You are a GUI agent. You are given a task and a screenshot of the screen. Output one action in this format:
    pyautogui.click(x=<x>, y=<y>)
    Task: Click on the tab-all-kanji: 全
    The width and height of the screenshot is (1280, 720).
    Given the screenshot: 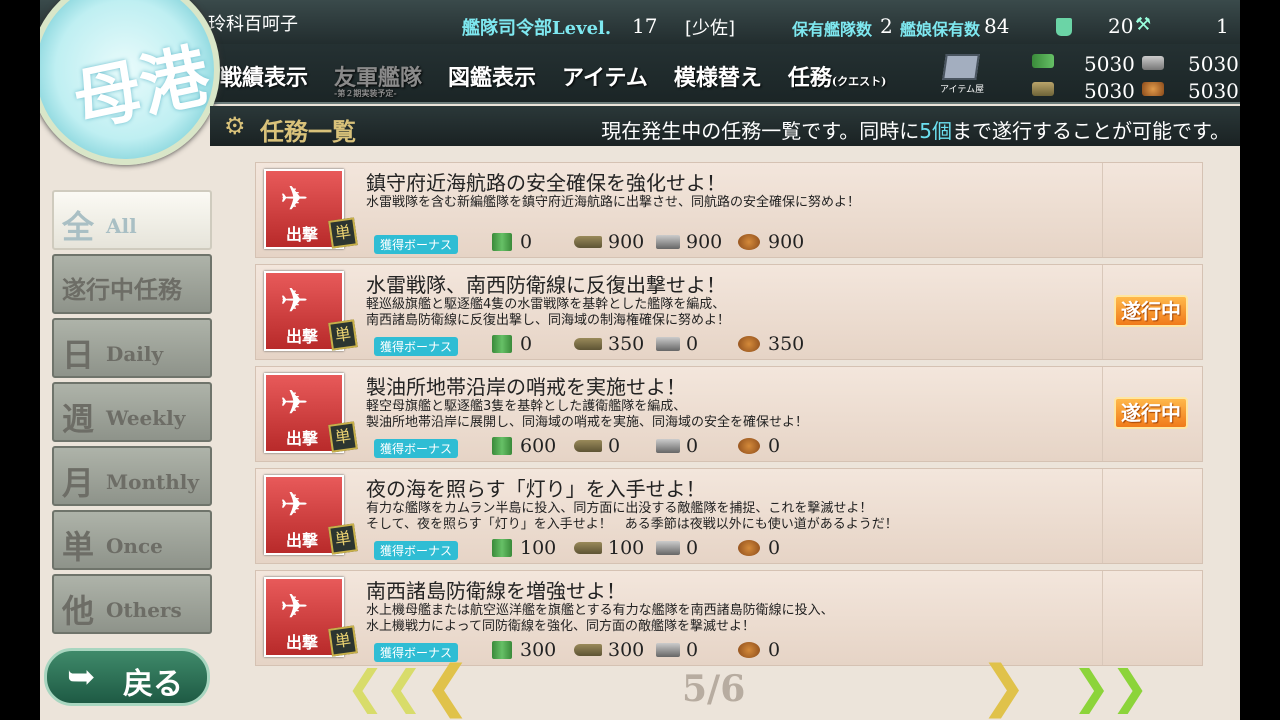 What is the action you would take?
    pyautogui.click(x=78, y=227)
    